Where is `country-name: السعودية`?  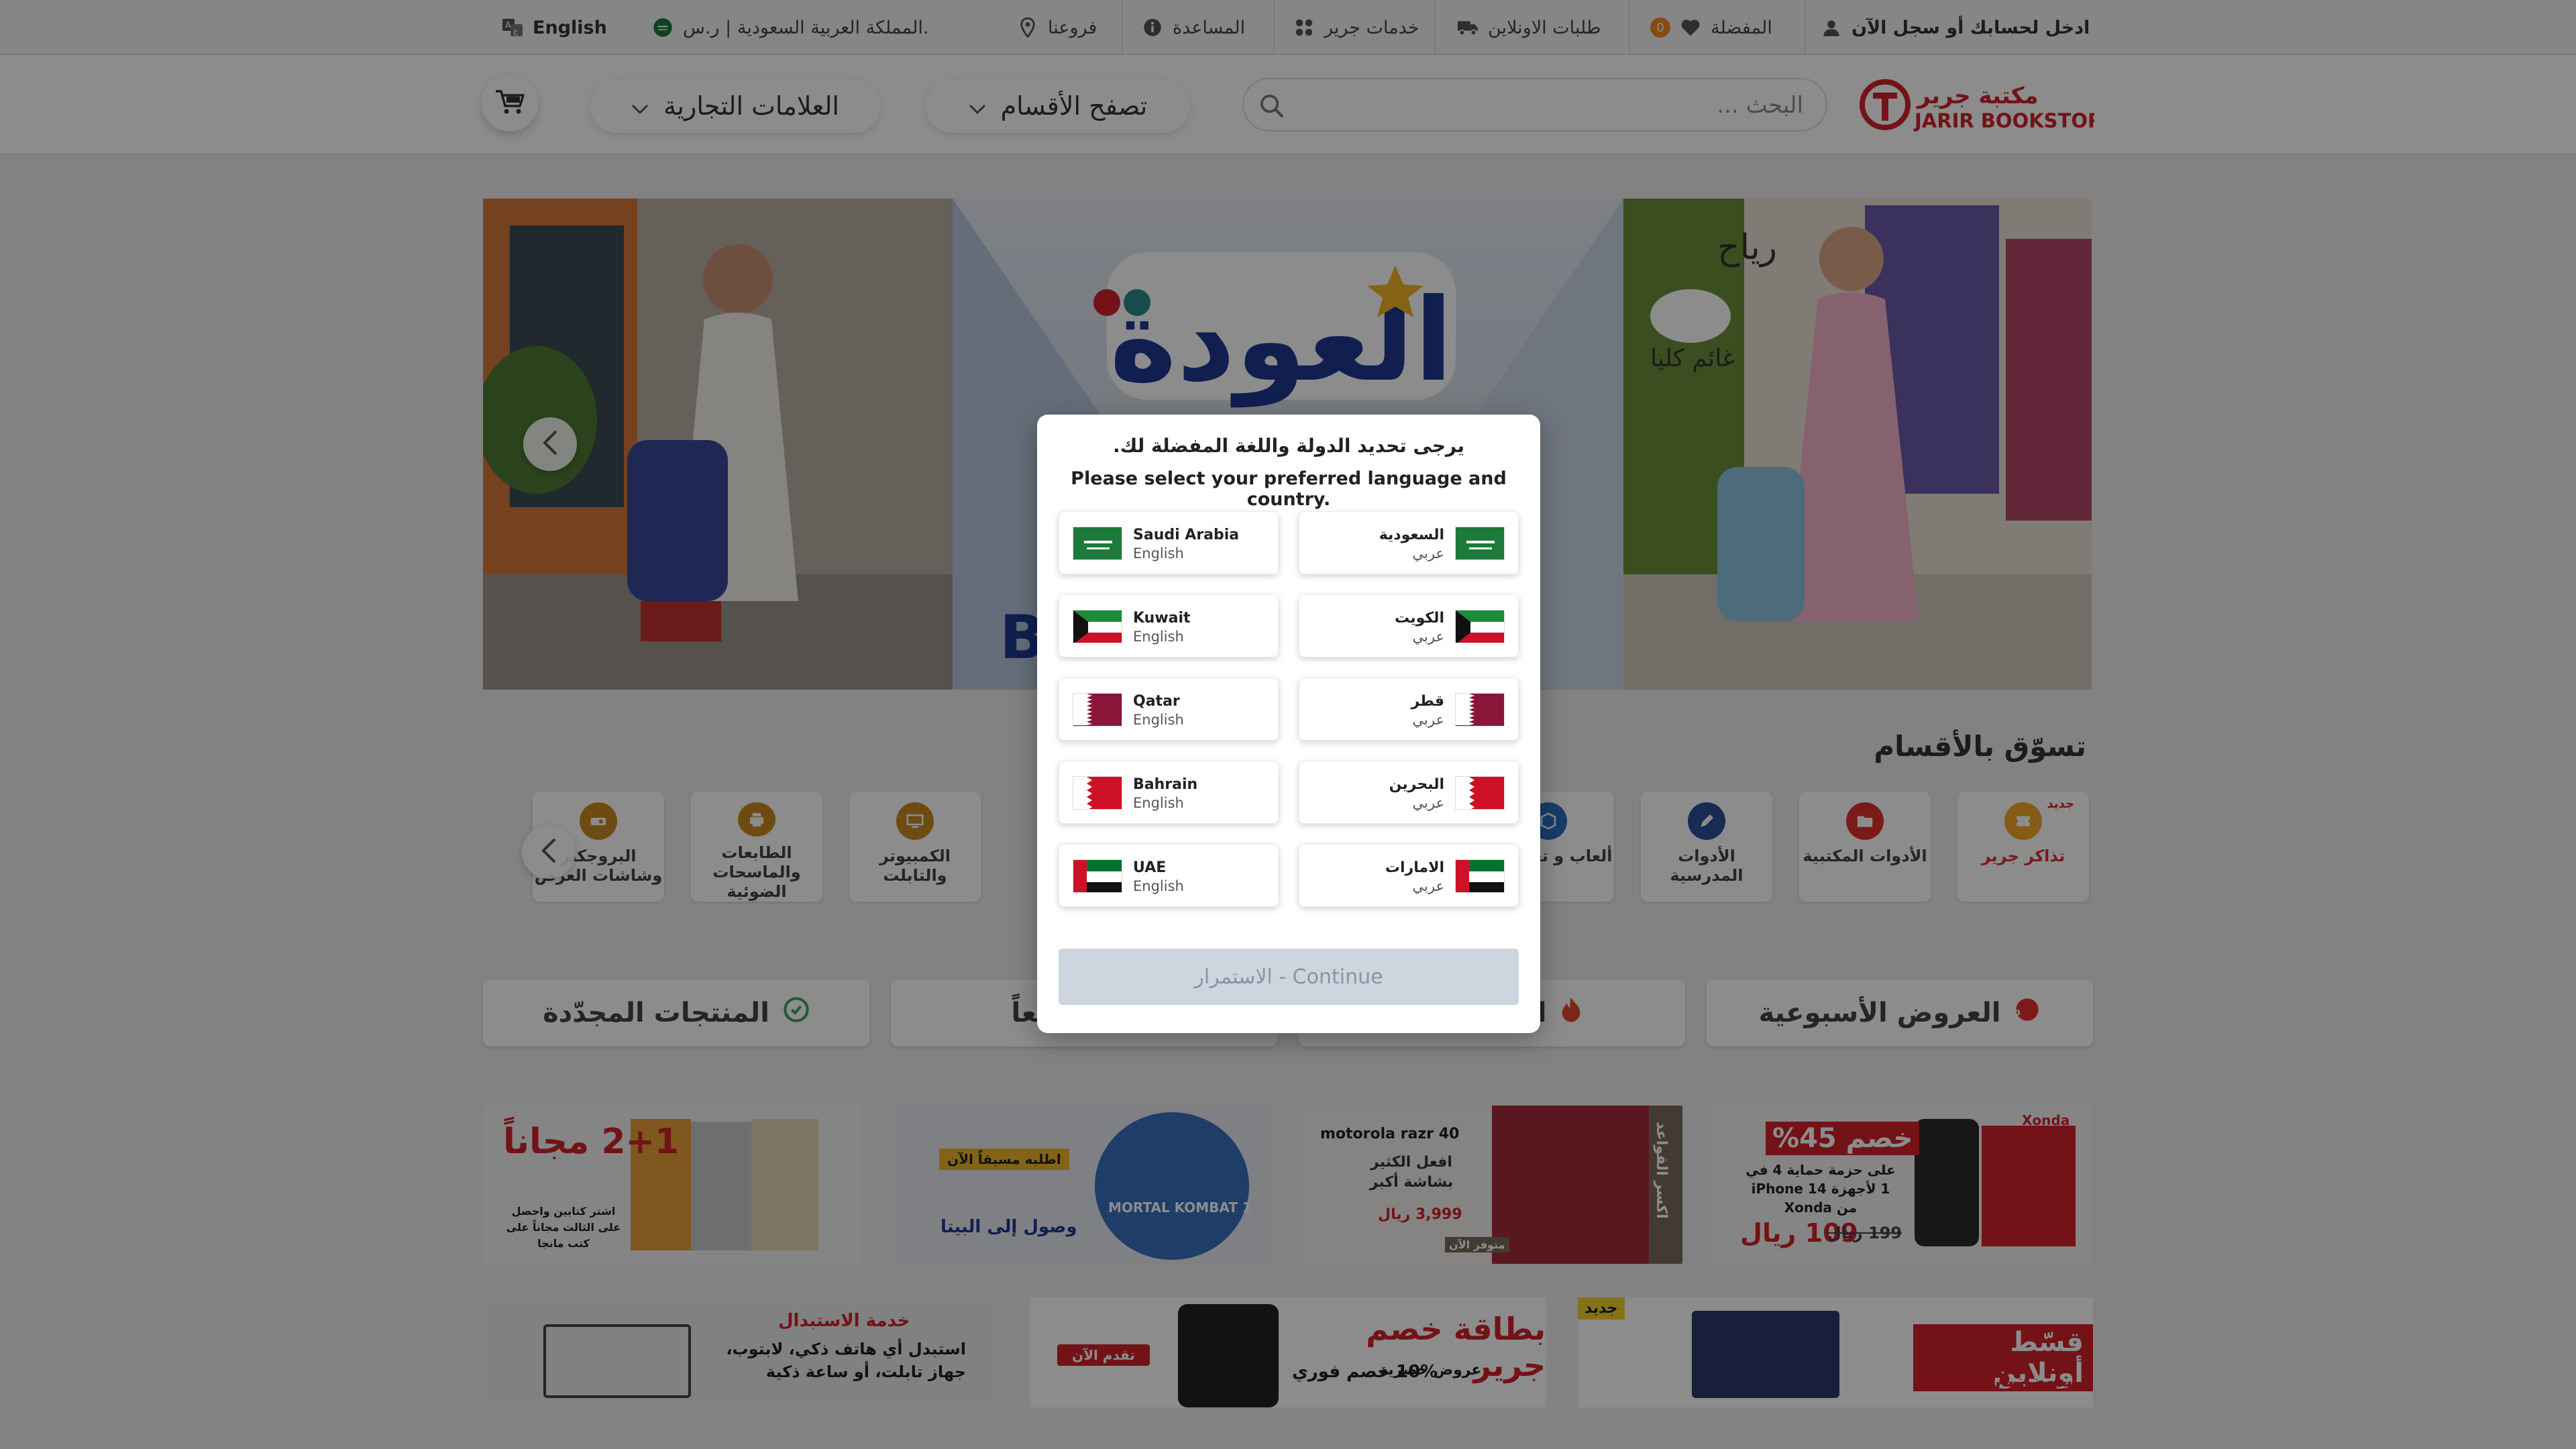 country-name: السعودية is located at coordinates (1411, 535).